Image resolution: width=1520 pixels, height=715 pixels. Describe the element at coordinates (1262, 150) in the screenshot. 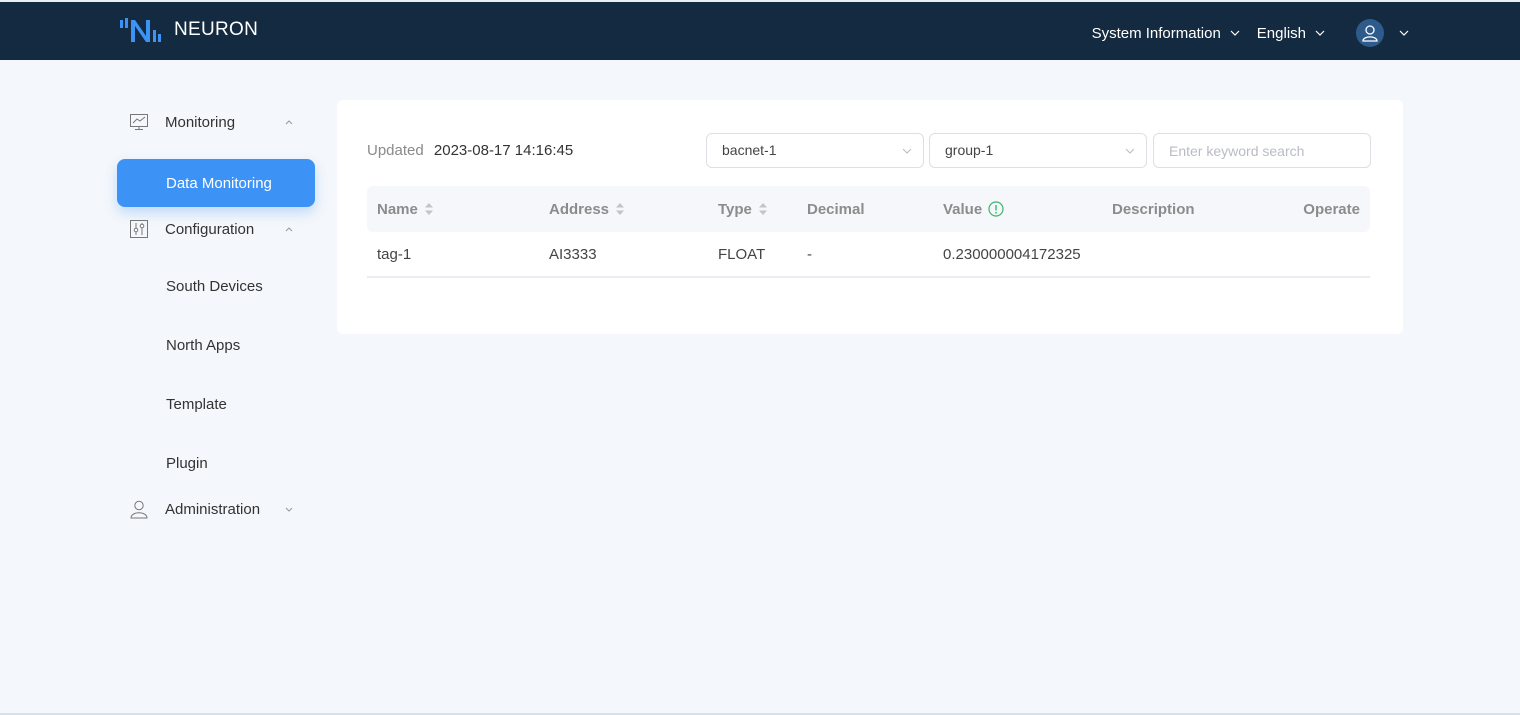

I see `keyword-search-input` at that location.